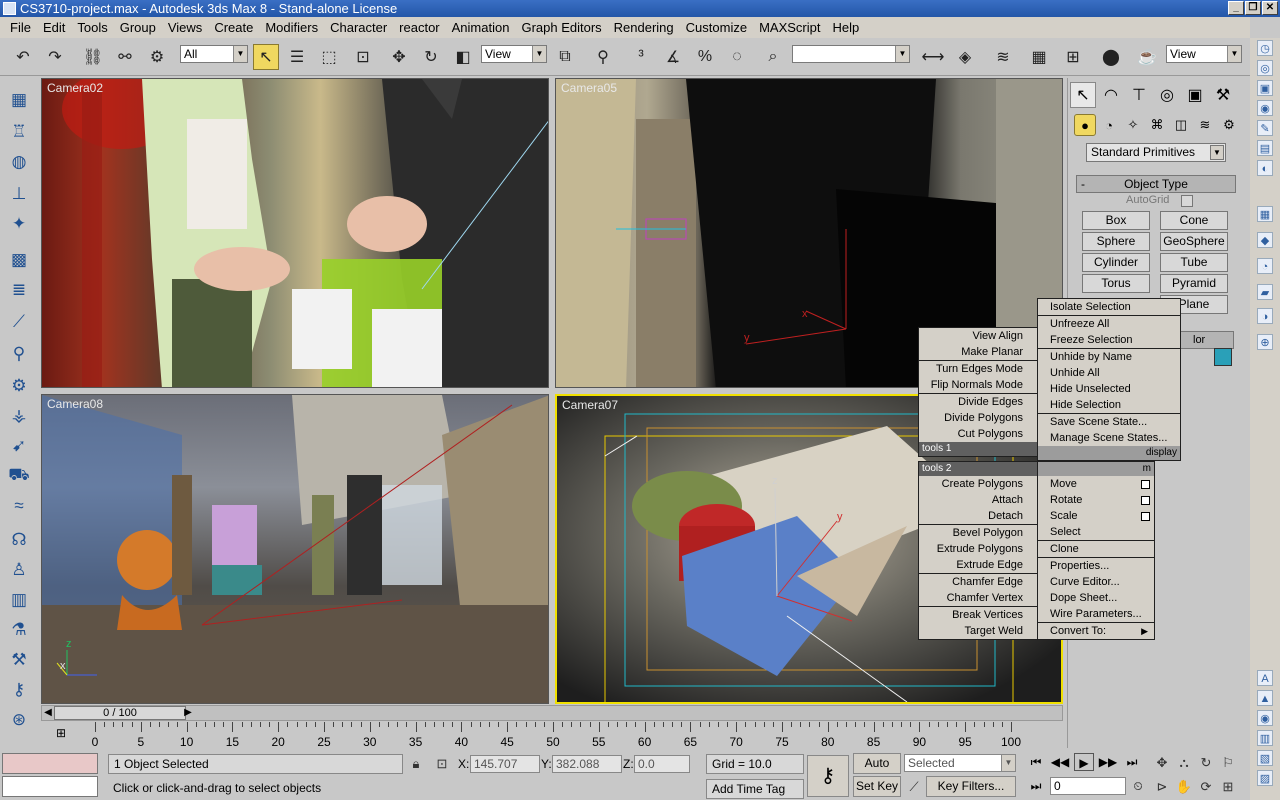  What do you see at coordinates (1265, 214) in the screenshot?
I see `strip-icon-8: ▦` at bounding box center [1265, 214].